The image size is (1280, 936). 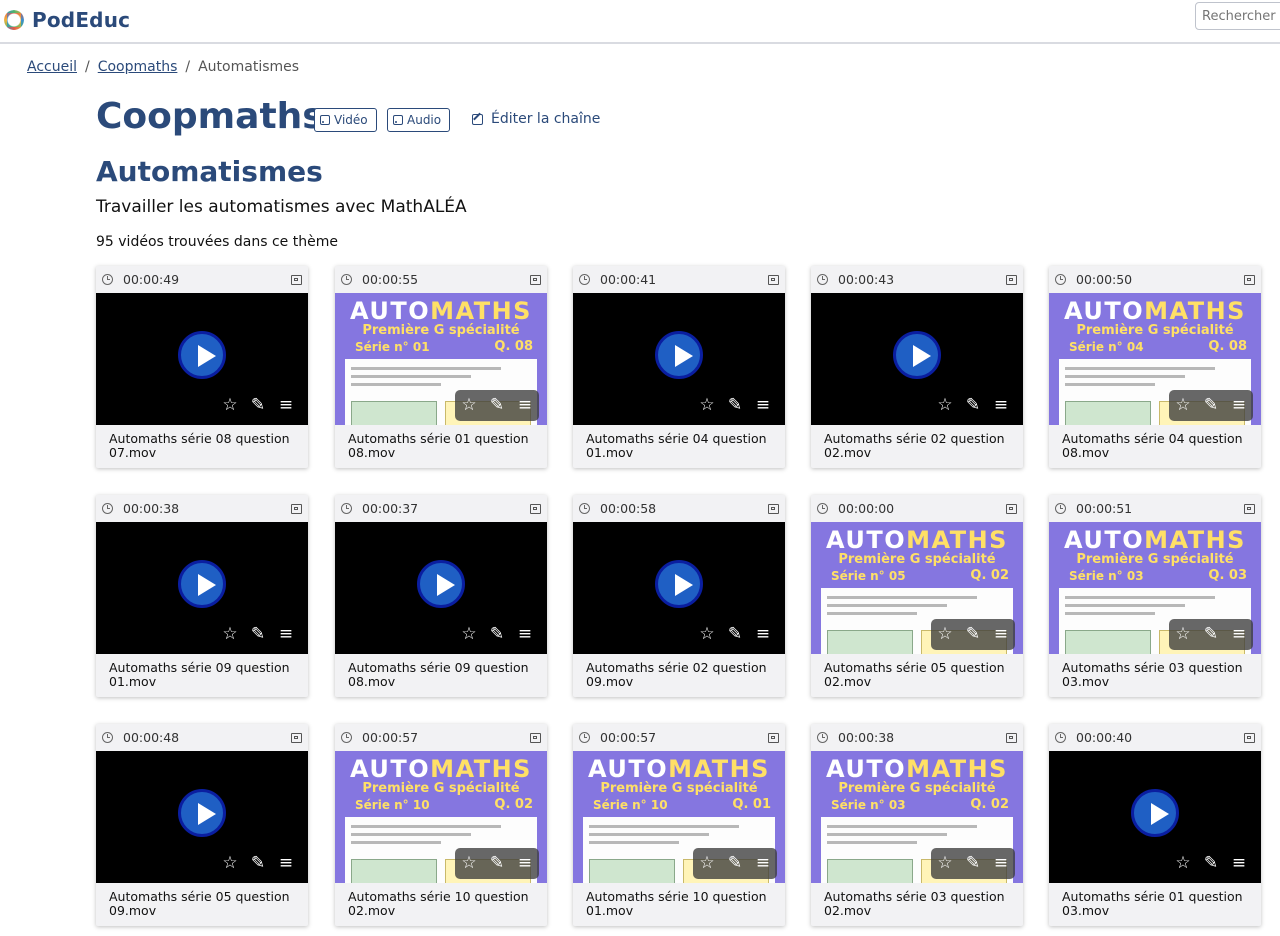 I want to click on video-title: Automaths série 02 question 09.mov, so click(x=681, y=675).